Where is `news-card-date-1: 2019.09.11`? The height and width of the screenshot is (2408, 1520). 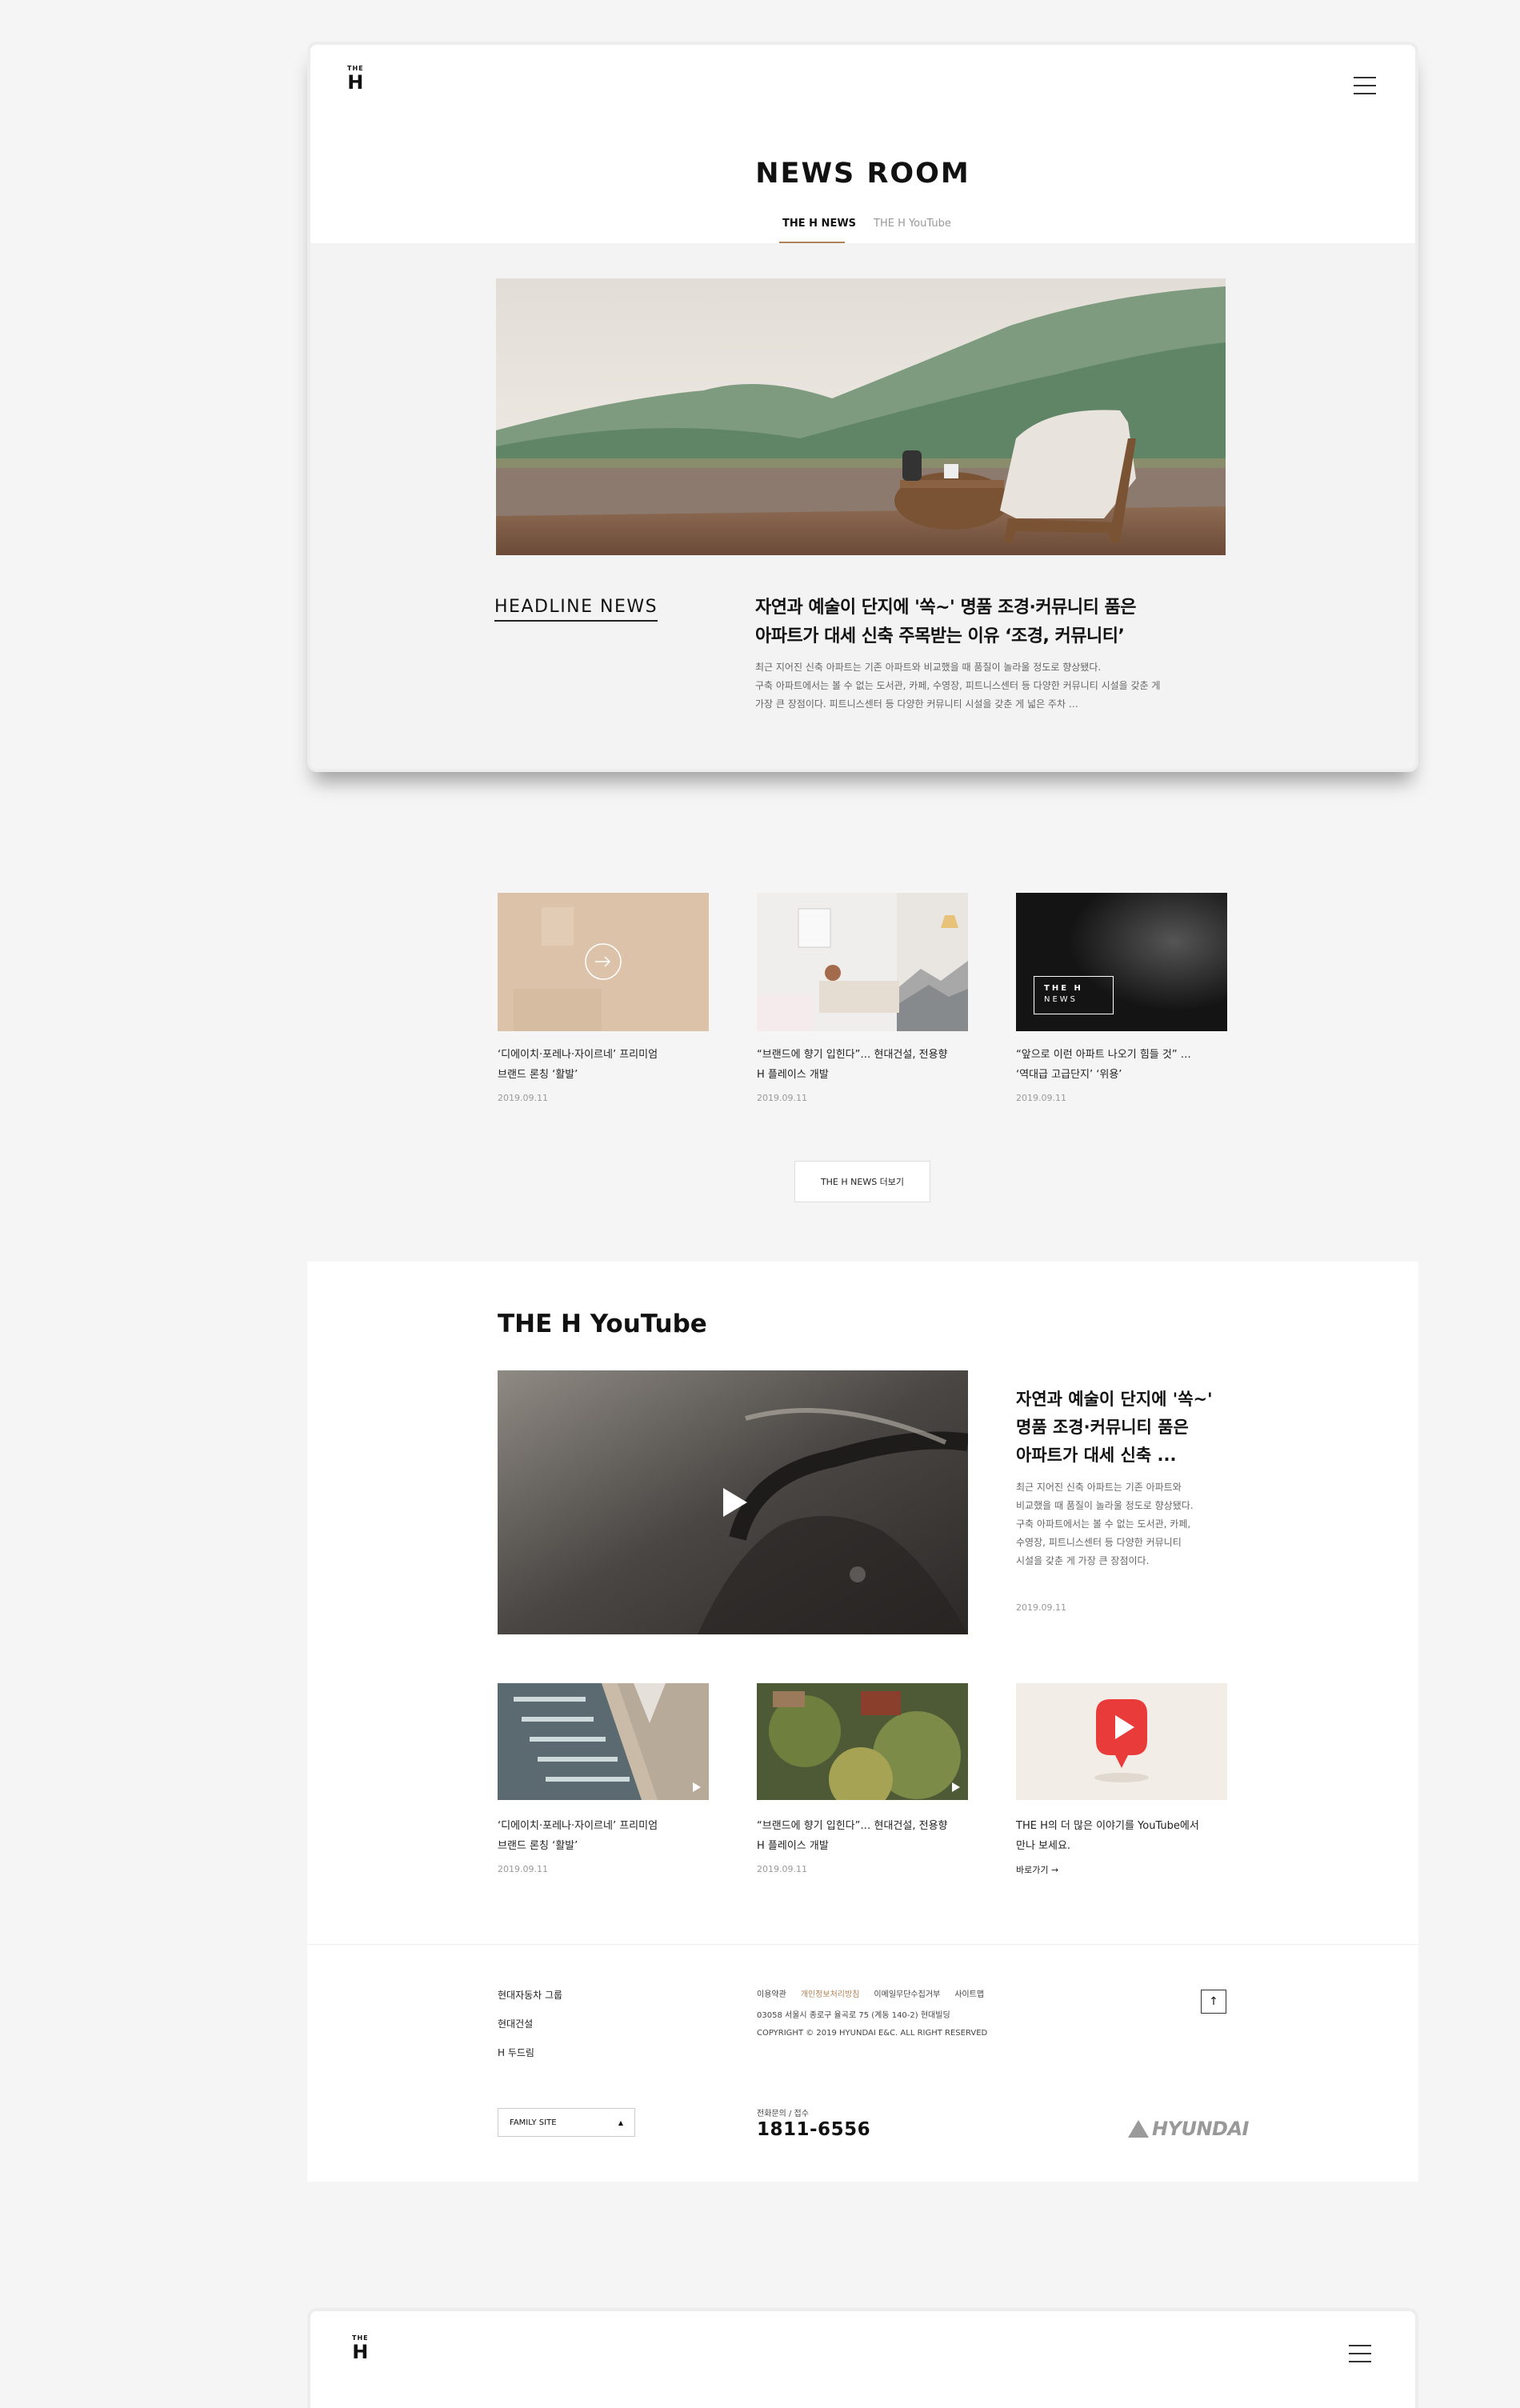
news-card-date-1: 2019.09.11 is located at coordinates (523, 1098).